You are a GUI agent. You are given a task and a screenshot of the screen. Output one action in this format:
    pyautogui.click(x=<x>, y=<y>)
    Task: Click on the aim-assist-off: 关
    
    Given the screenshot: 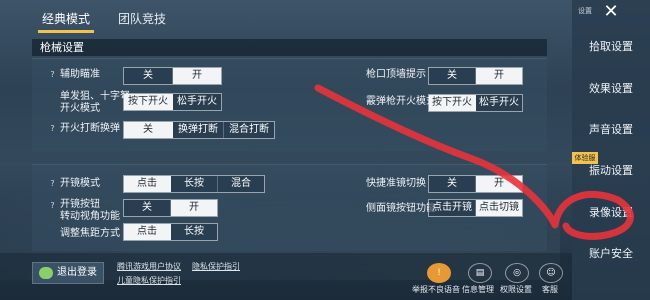 What is the action you would take?
    pyautogui.click(x=148, y=76)
    